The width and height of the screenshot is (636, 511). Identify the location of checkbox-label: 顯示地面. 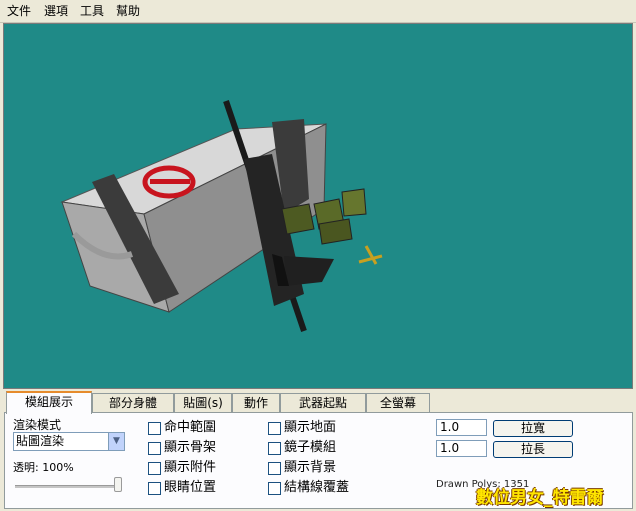
(310, 427).